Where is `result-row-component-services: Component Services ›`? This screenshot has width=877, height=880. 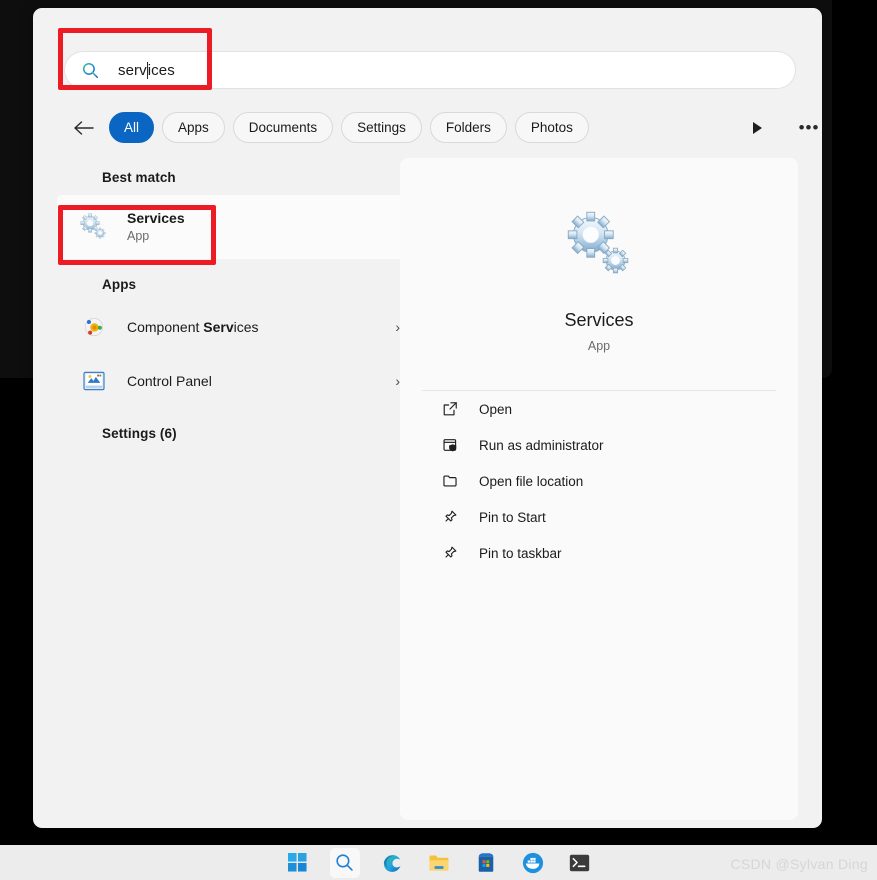
result-row-component-services: Component Services › is located at coordinates (239, 327).